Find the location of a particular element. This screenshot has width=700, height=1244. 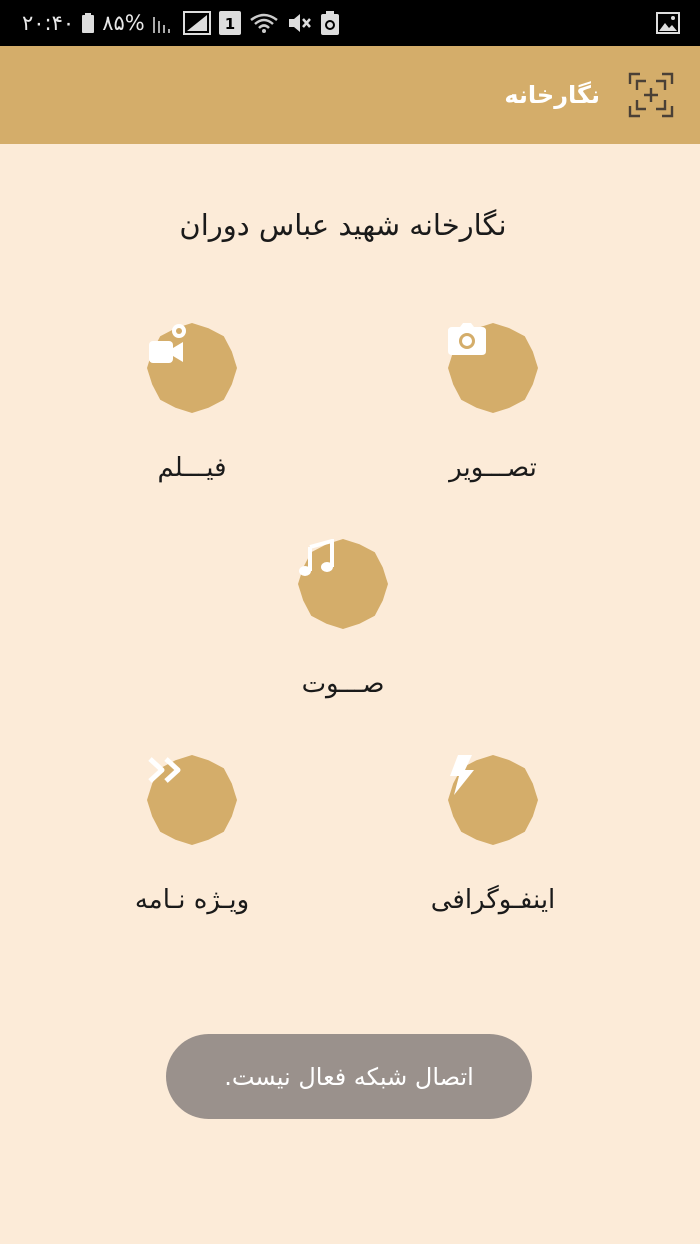

infographic-badge is located at coordinates (493, 800).